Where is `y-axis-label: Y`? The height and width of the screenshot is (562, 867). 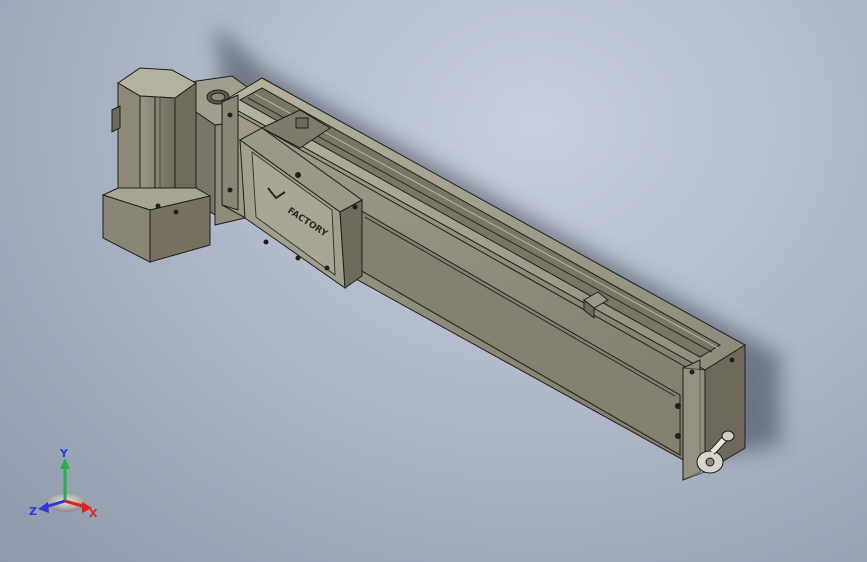
y-axis-label: Y is located at coordinates (64, 453).